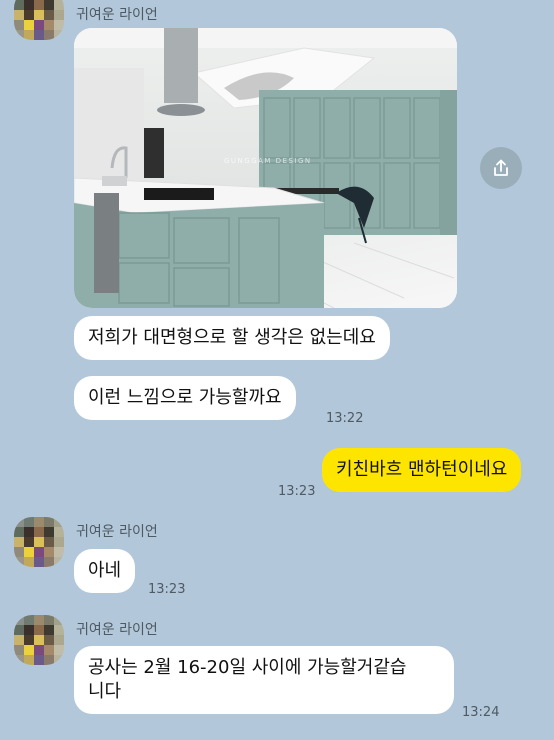  I want to click on message-line: 공사는 2월 16-20일 사이에 가능할거같습, so click(247, 667).